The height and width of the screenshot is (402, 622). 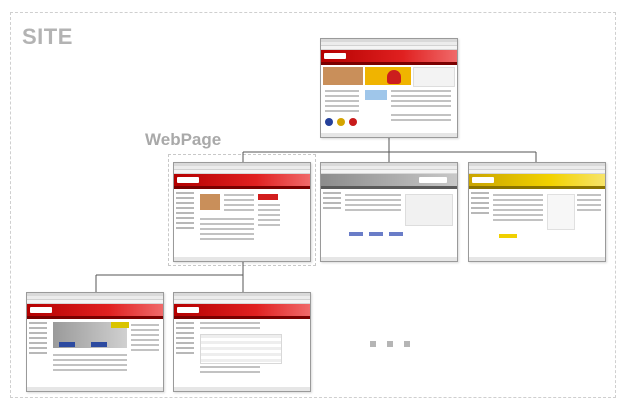 What do you see at coordinates (395, 343) in the screenshot?
I see `more-pages-ellipsis` at bounding box center [395, 343].